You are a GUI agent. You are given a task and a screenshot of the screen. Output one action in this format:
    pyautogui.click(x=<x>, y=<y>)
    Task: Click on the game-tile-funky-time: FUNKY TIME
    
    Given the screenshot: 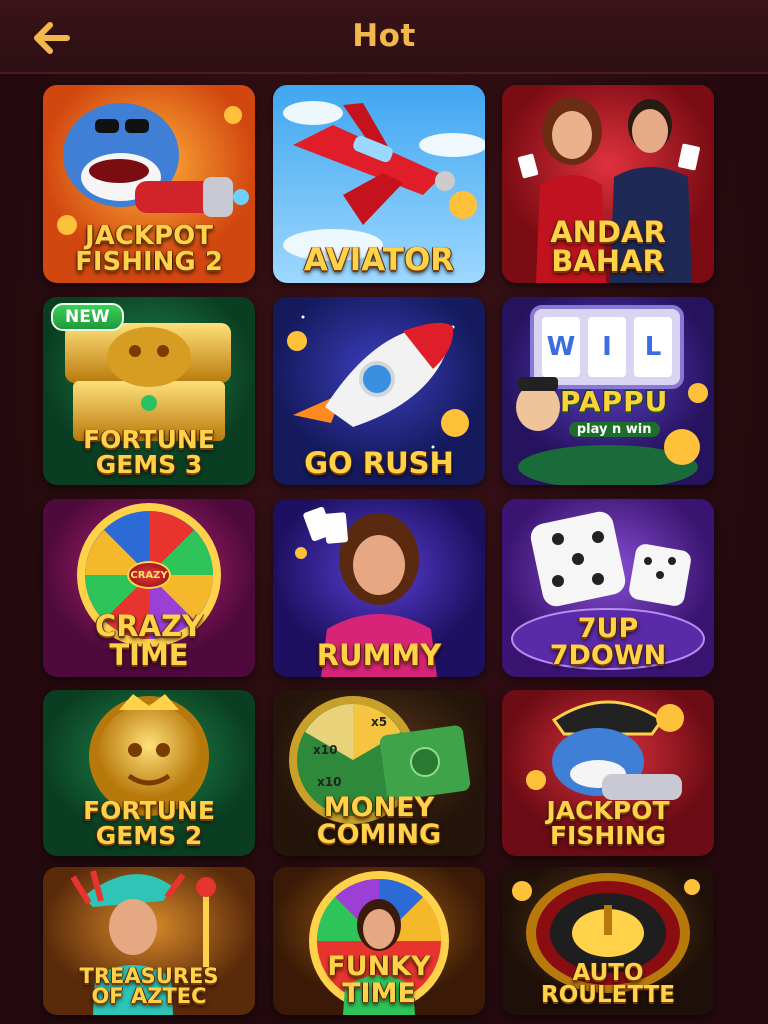 What is the action you would take?
    pyautogui.click(x=379, y=941)
    